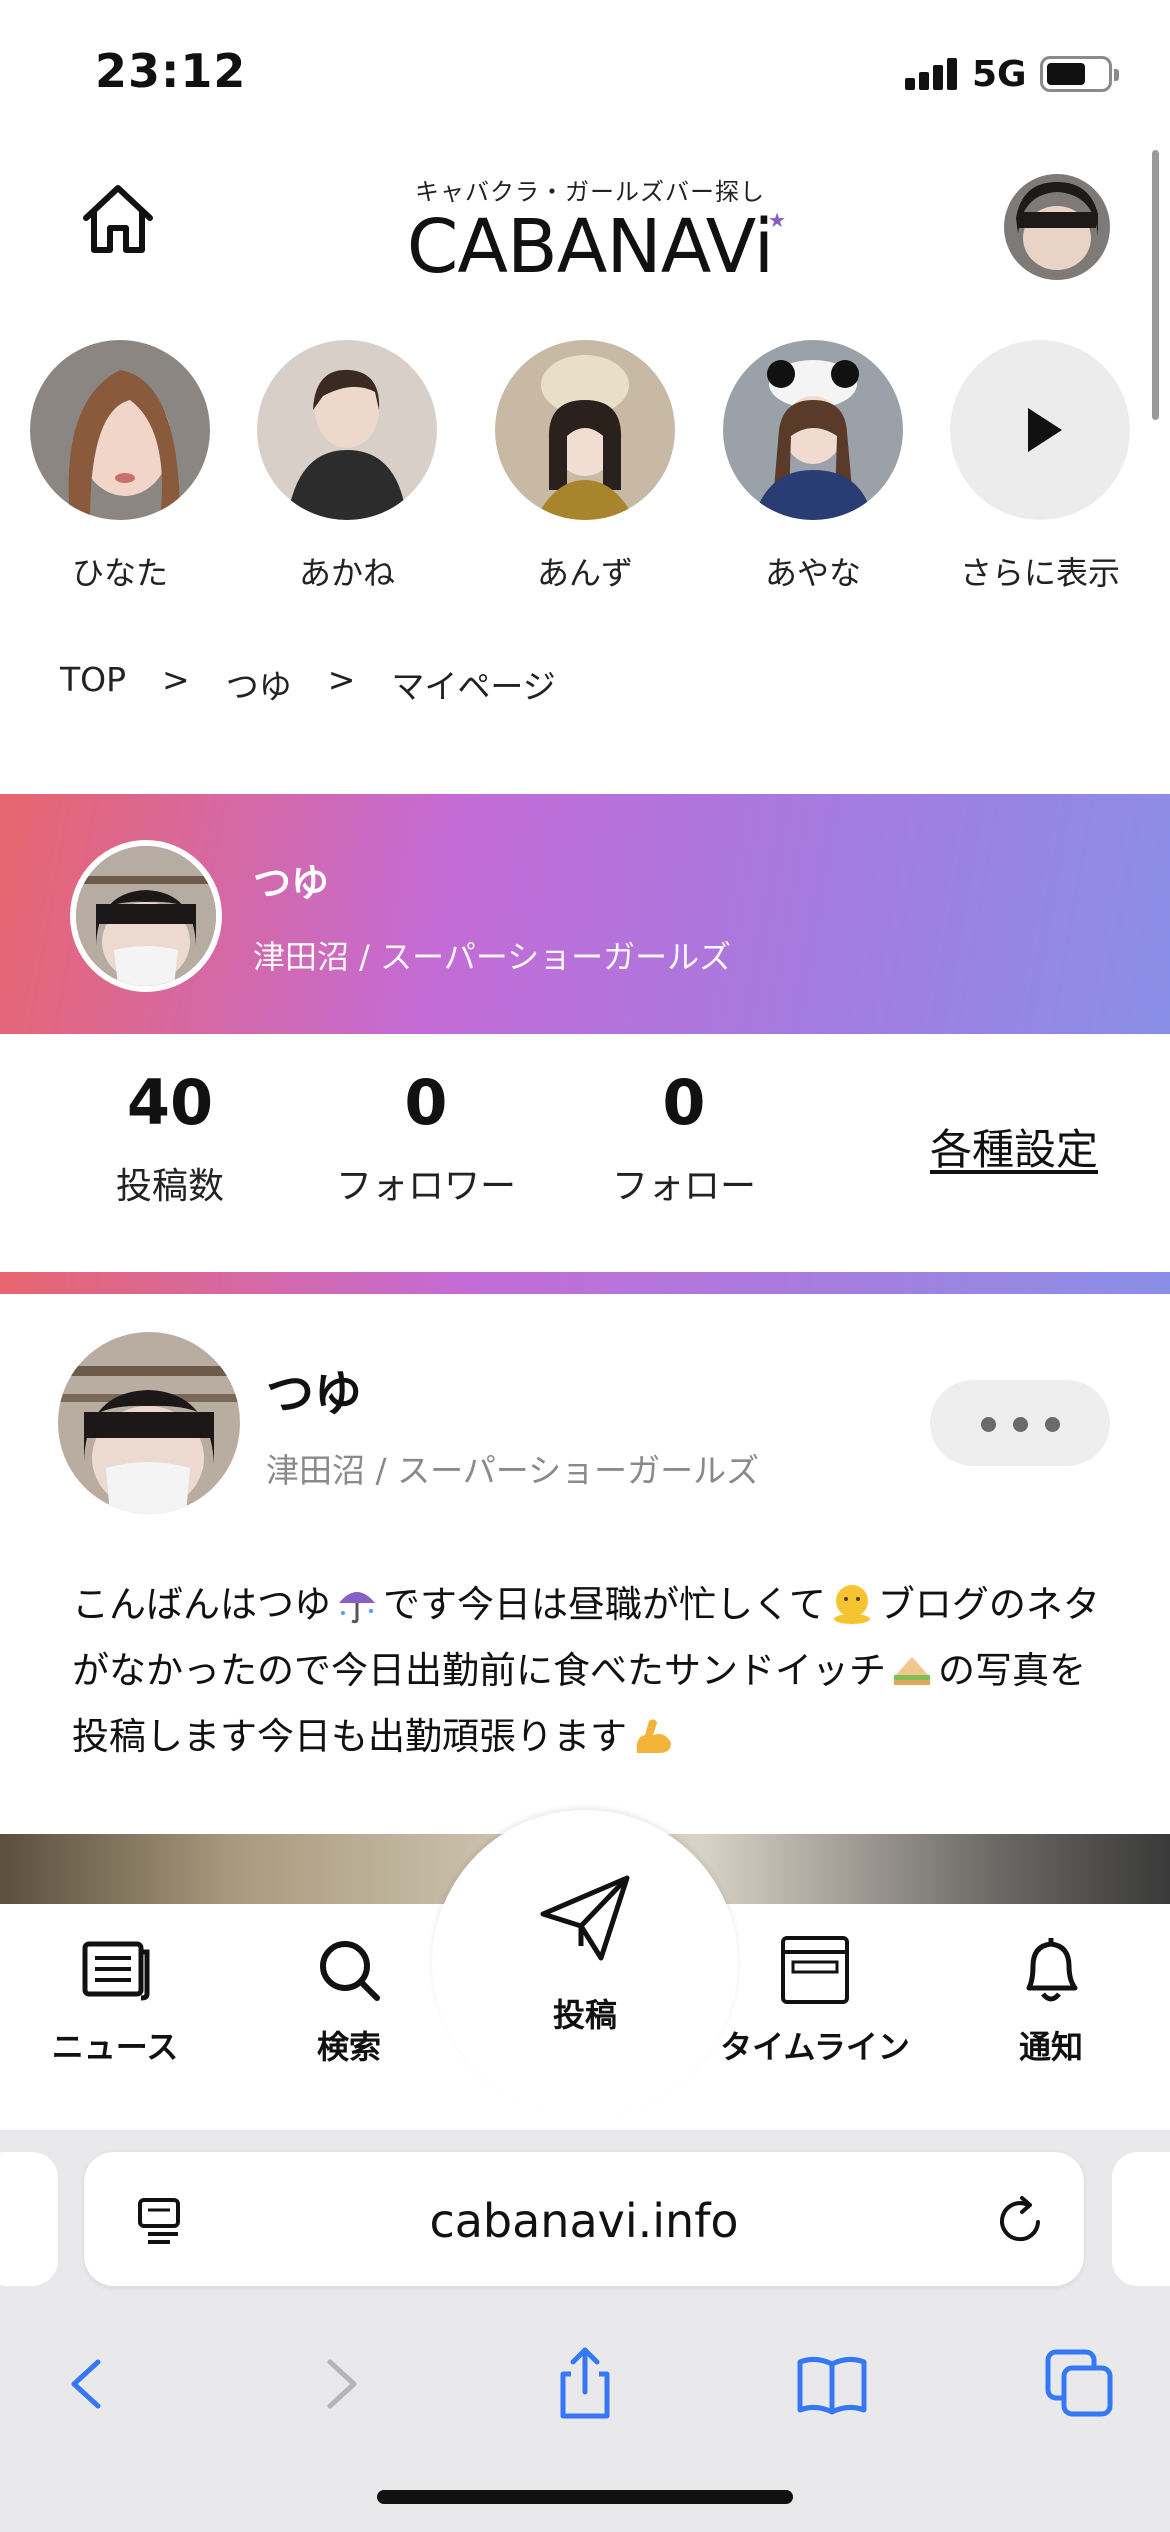 This screenshot has height=2532, width=1170. Describe the element at coordinates (146, 916) in the screenshot. I see `profile-avatar` at that location.